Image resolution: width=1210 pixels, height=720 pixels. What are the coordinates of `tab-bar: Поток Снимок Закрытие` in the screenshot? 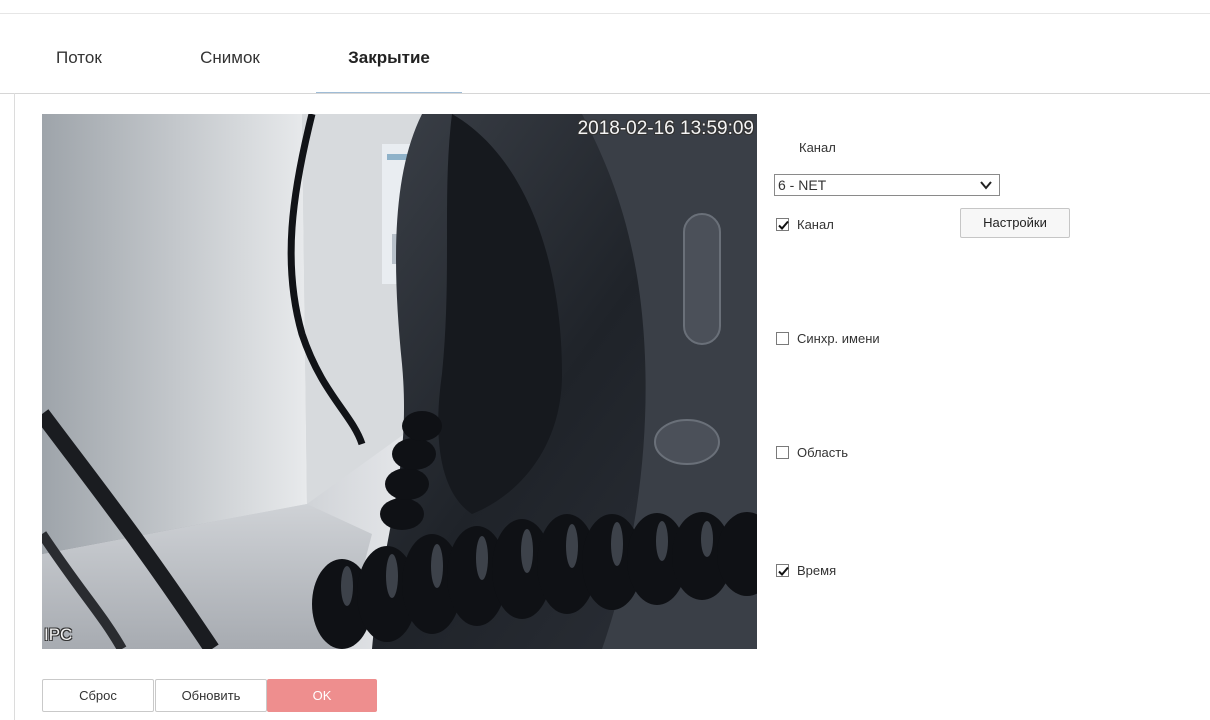 It's located at (612, 67).